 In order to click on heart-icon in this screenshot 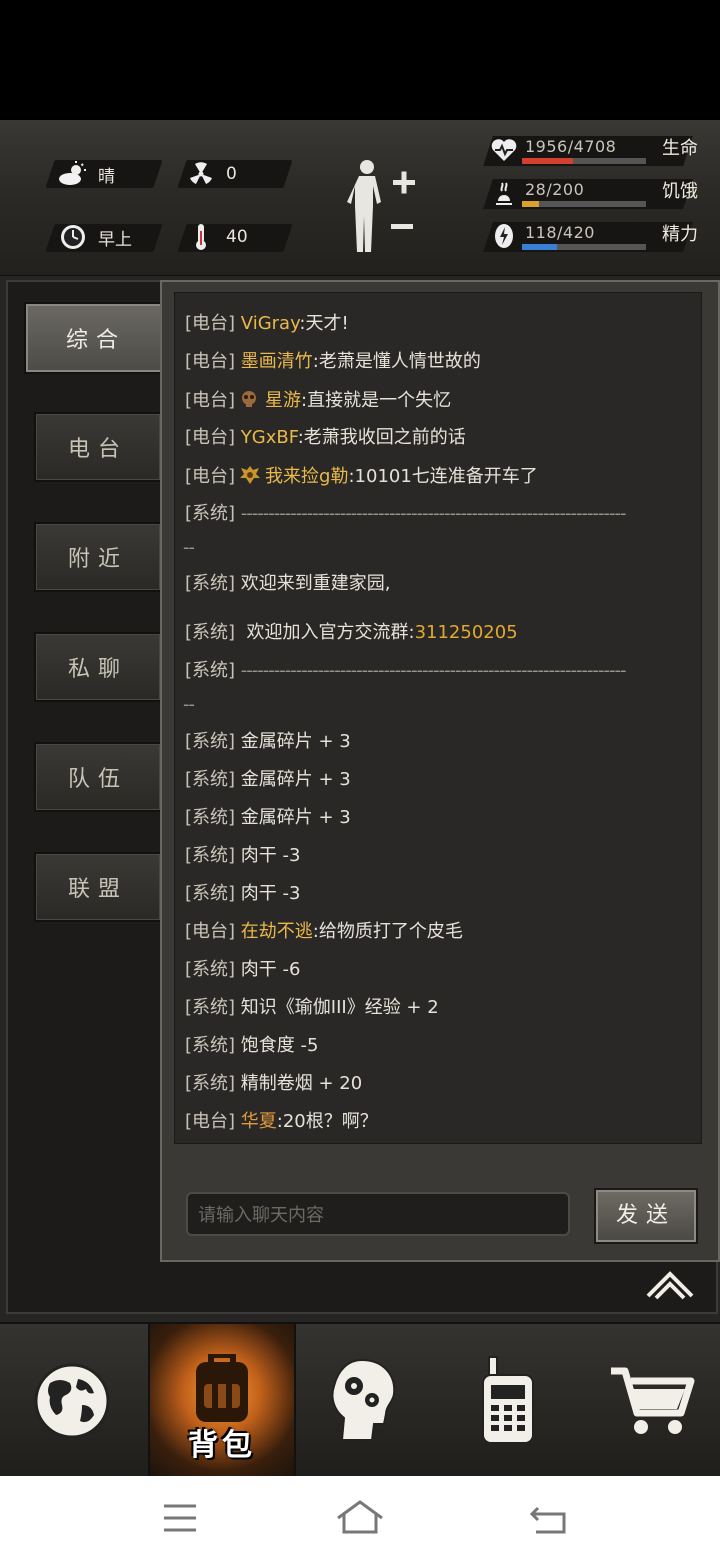, I will do `click(504, 150)`.